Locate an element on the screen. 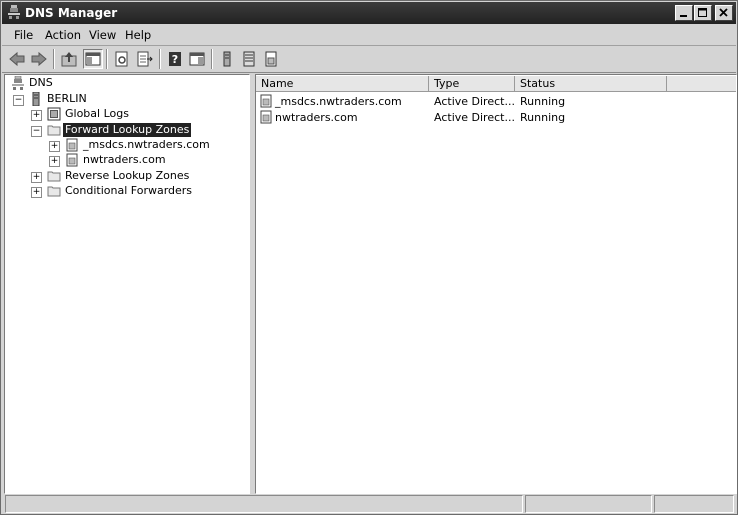 This screenshot has height=515, width=738. back-arrow-icon is located at coordinates (17, 59).